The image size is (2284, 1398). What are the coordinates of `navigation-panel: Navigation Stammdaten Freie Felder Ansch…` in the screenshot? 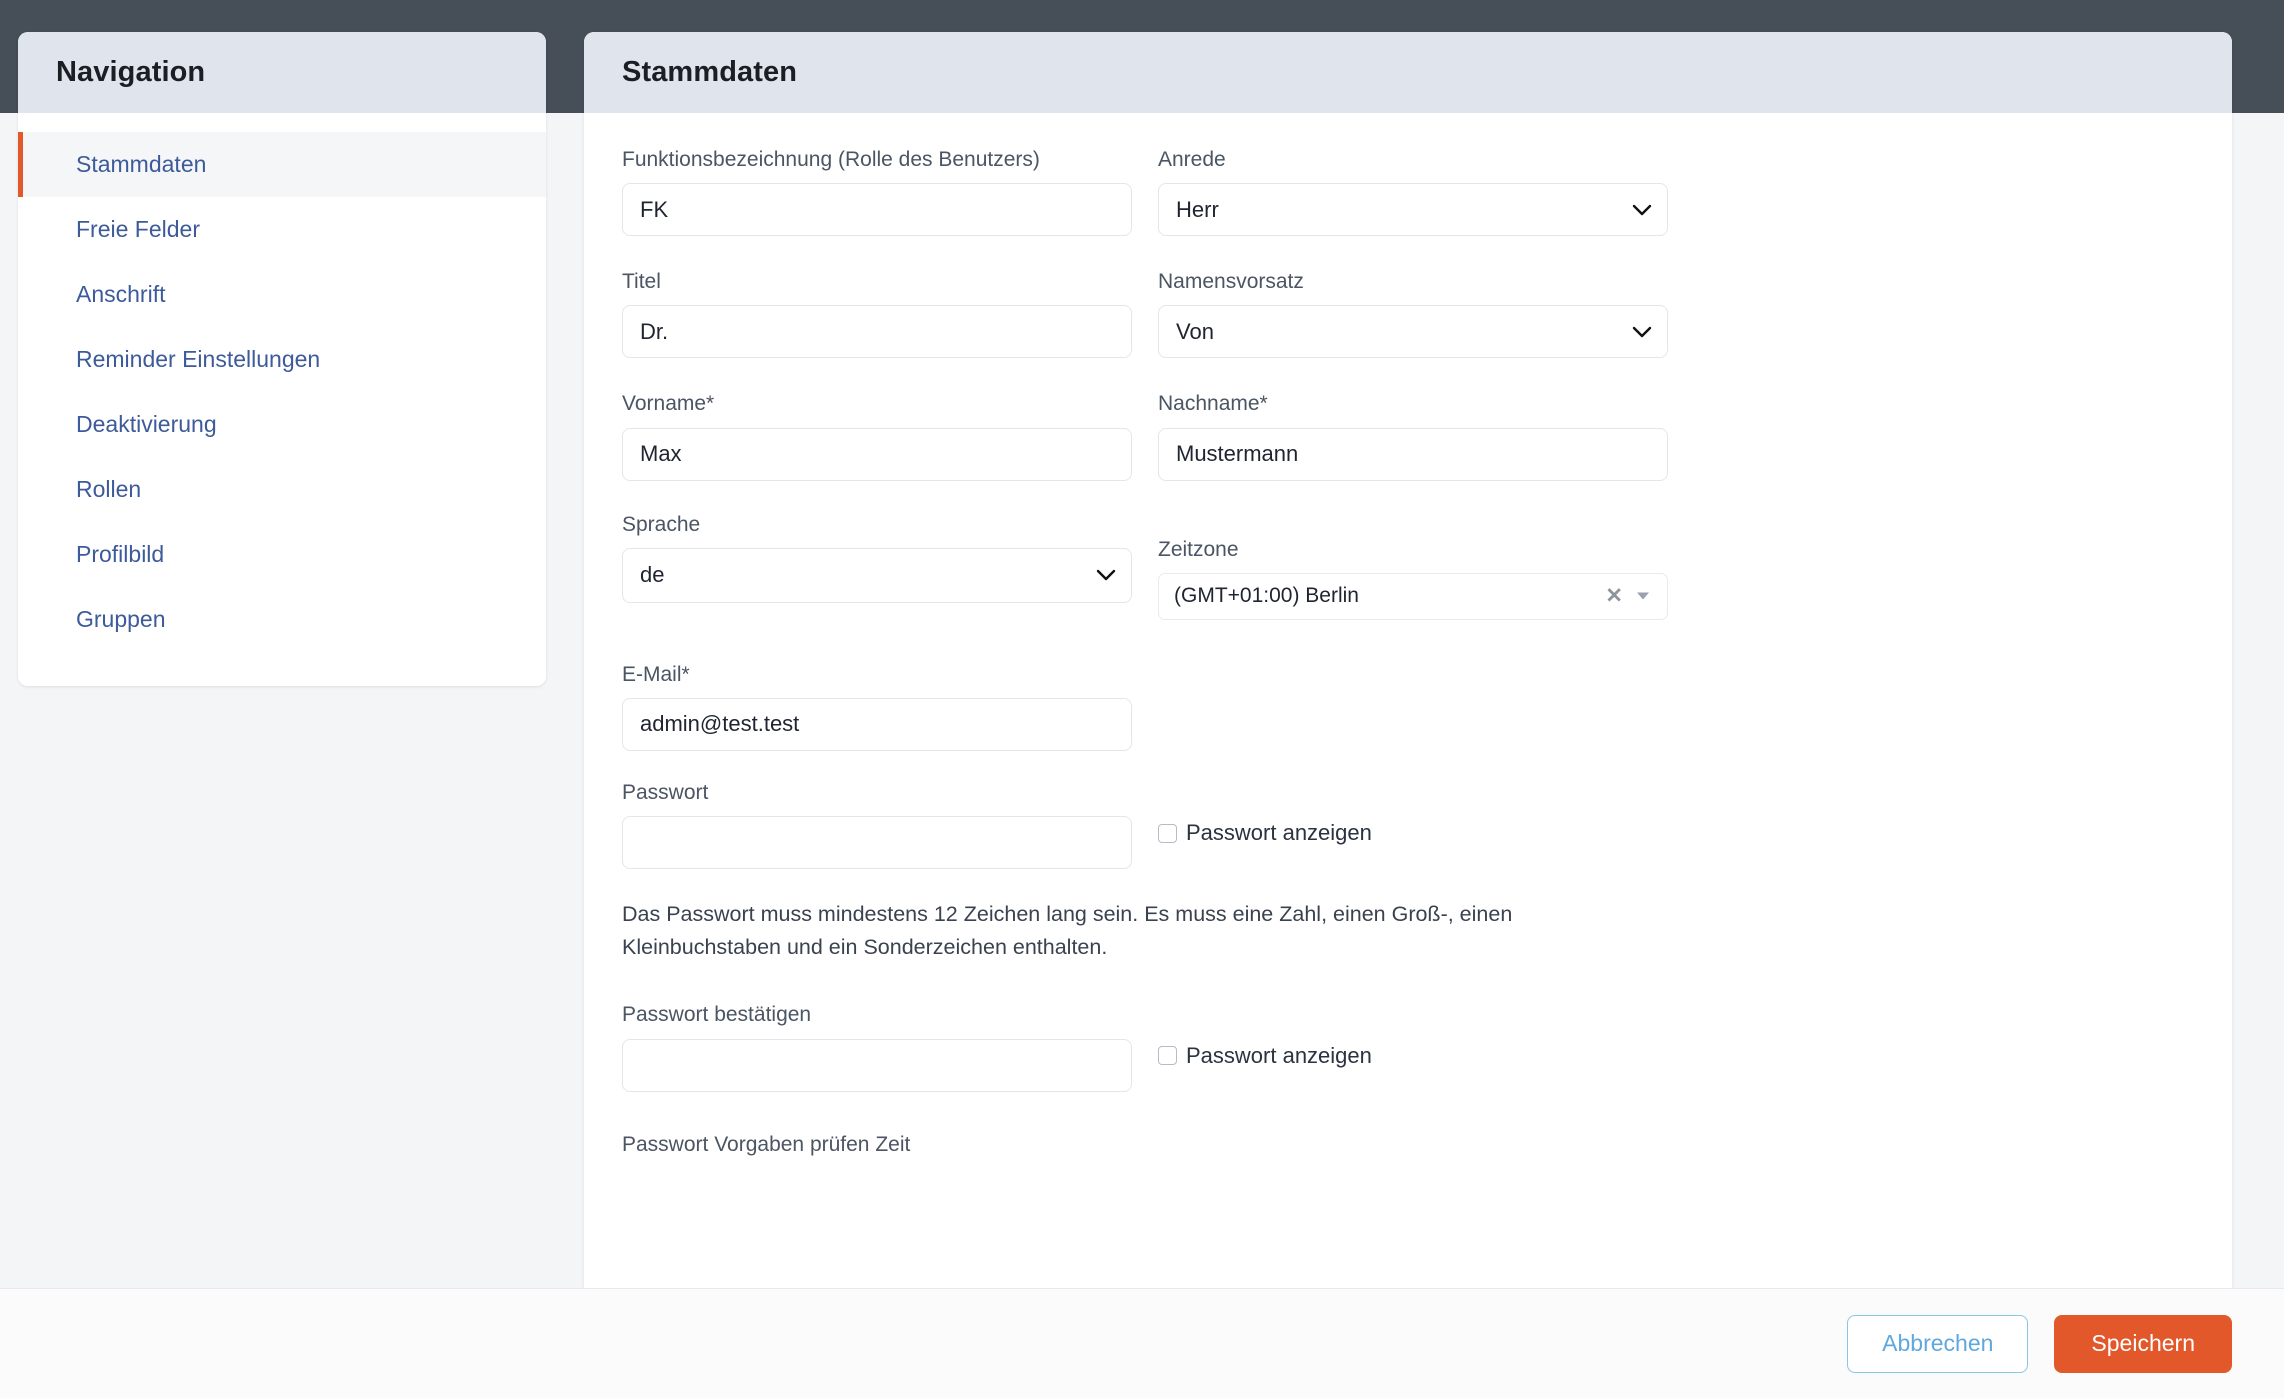 It's located at (282, 359).